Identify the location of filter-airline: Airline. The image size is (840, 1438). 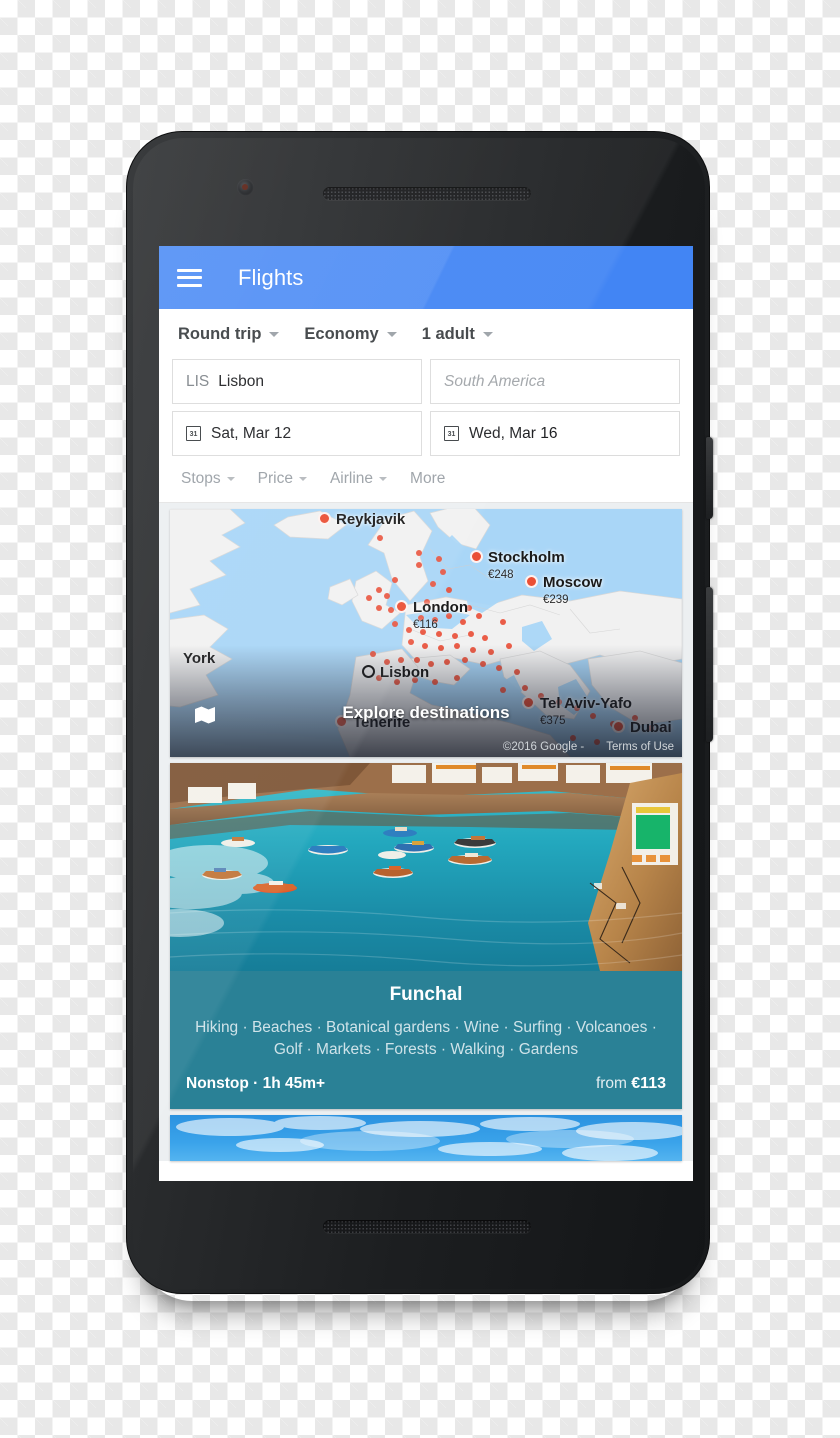
(358, 479).